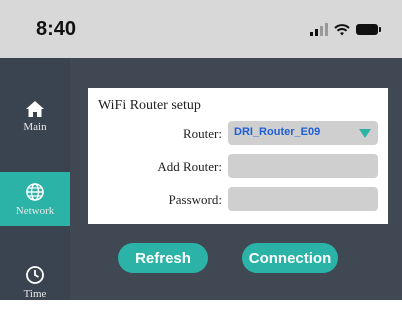 This screenshot has height=310, width=402. Describe the element at coordinates (189, 166) in the screenshot. I see `add-router-label: Add Router:` at that location.